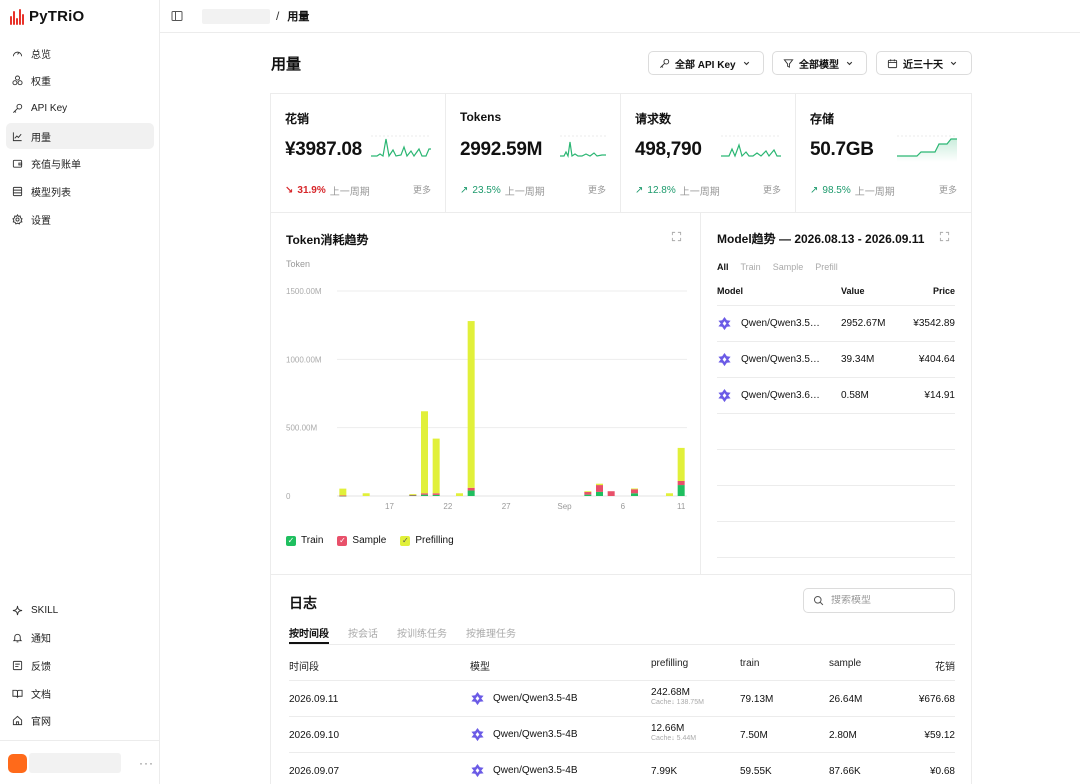  What do you see at coordinates (723, 267) in the screenshot?
I see `tab-all: All` at bounding box center [723, 267].